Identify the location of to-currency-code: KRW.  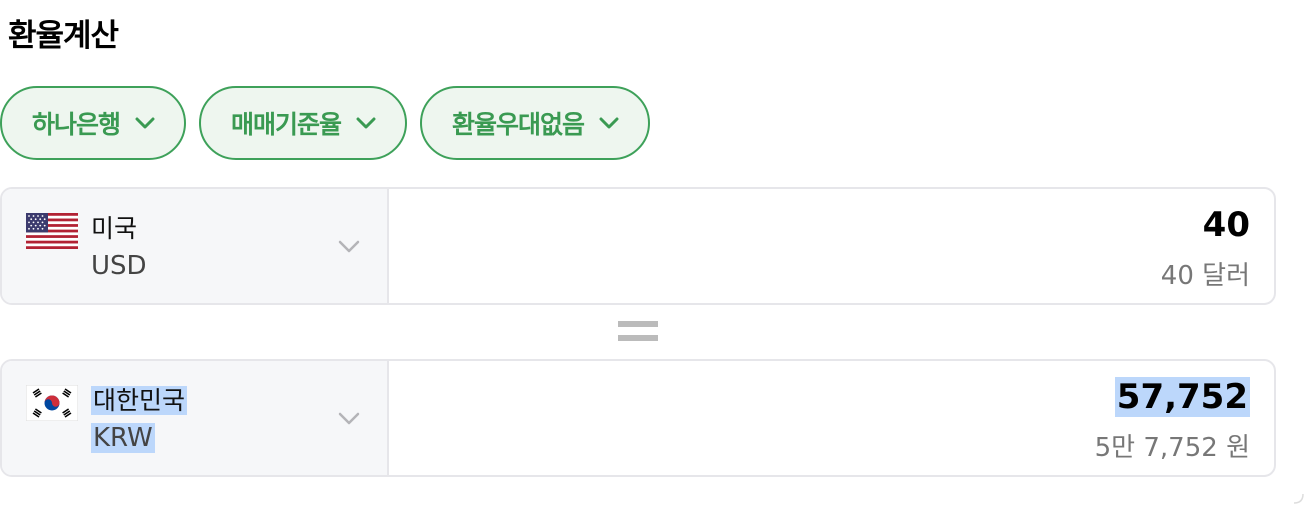
(123, 438).